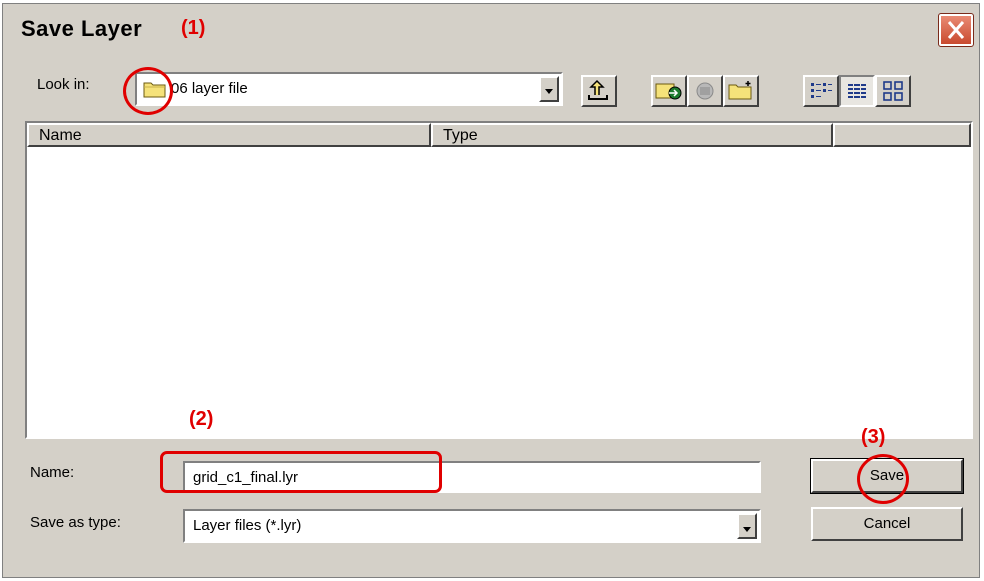 The image size is (984, 581). I want to click on name-label: Name:, so click(52, 472).